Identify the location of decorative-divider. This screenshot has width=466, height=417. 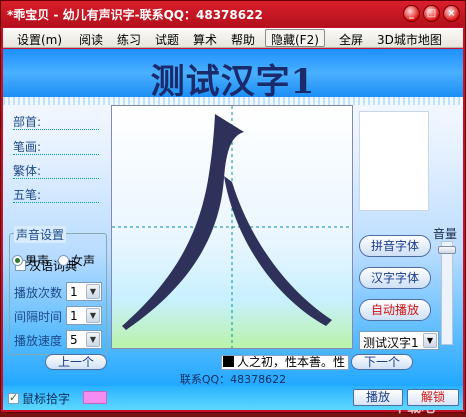
(233, 101).